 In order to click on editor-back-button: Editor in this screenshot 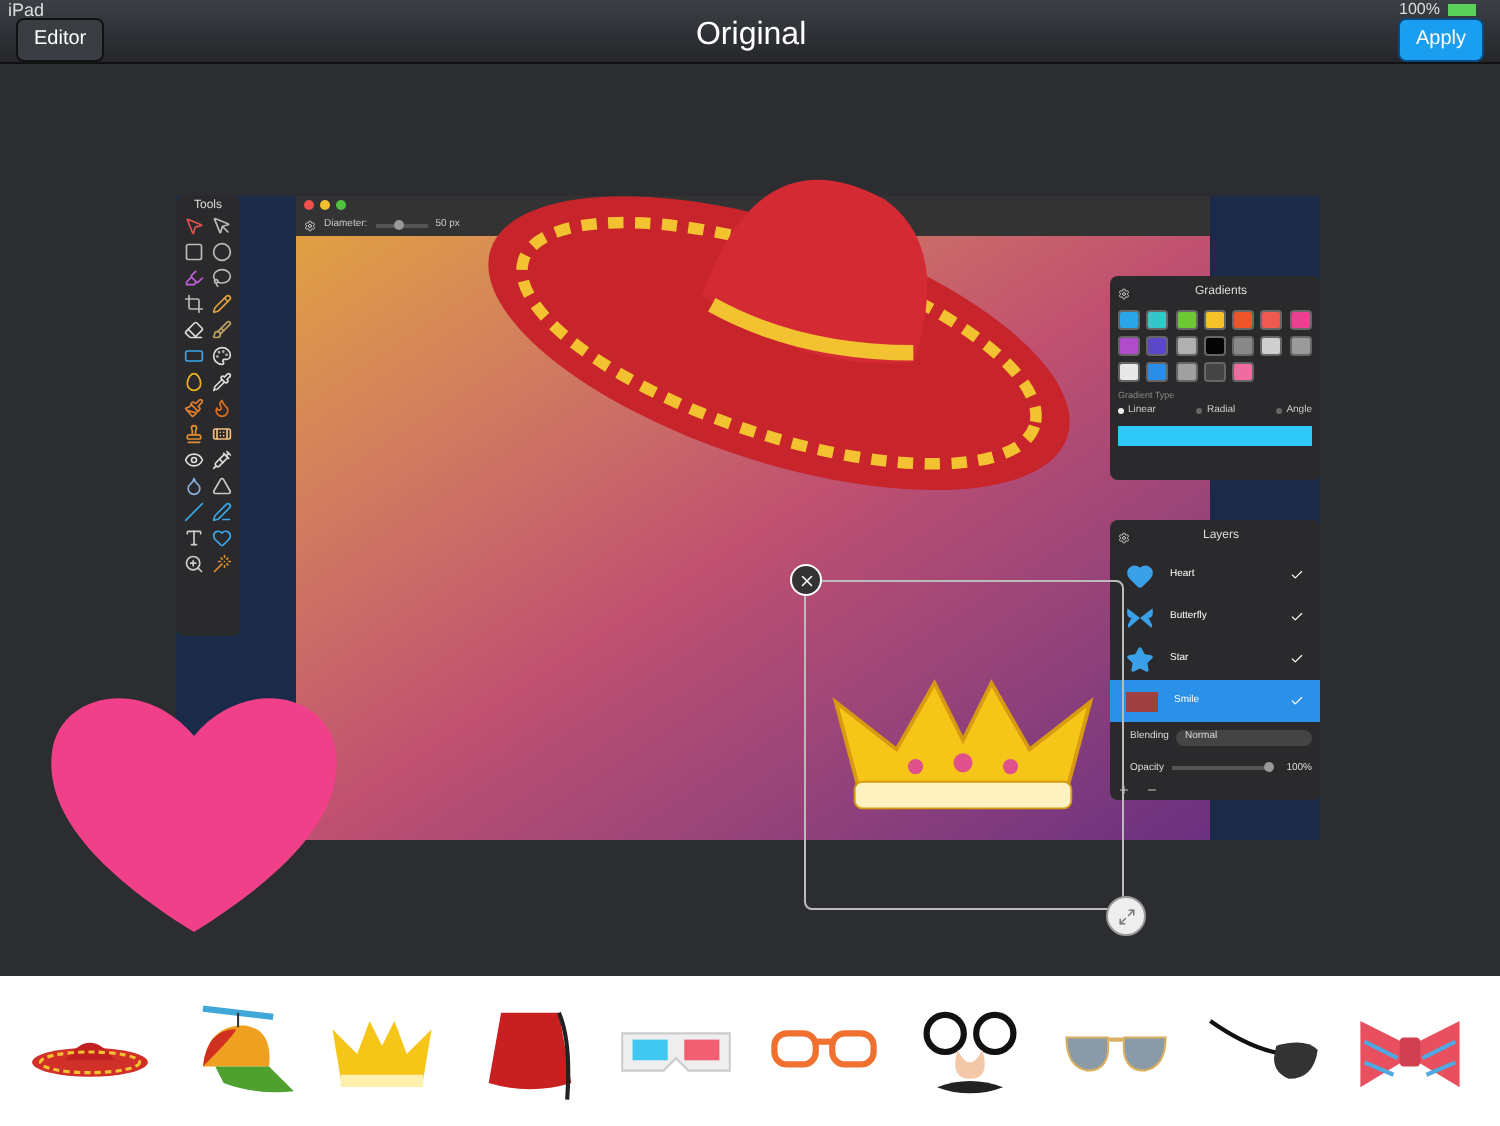, I will do `click(60, 39)`.